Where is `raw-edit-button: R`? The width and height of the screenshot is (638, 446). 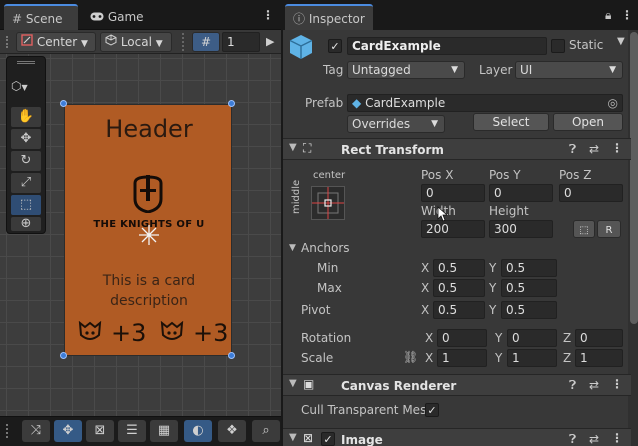 raw-edit-button: R is located at coordinates (609, 229).